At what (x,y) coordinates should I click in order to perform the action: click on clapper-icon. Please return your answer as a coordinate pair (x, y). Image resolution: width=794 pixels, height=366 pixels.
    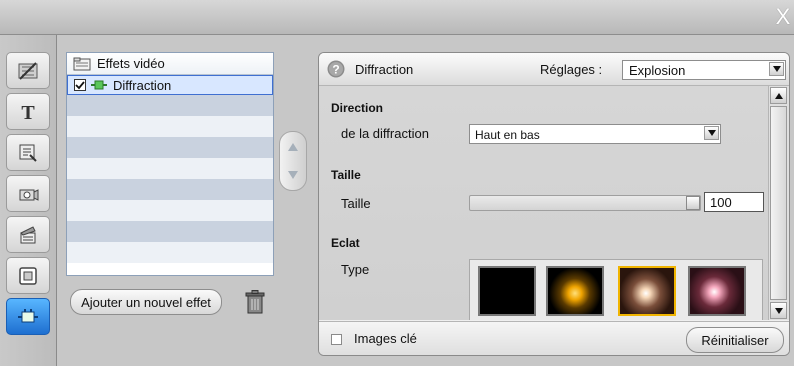
    Looking at the image, I should click on (28, 234).